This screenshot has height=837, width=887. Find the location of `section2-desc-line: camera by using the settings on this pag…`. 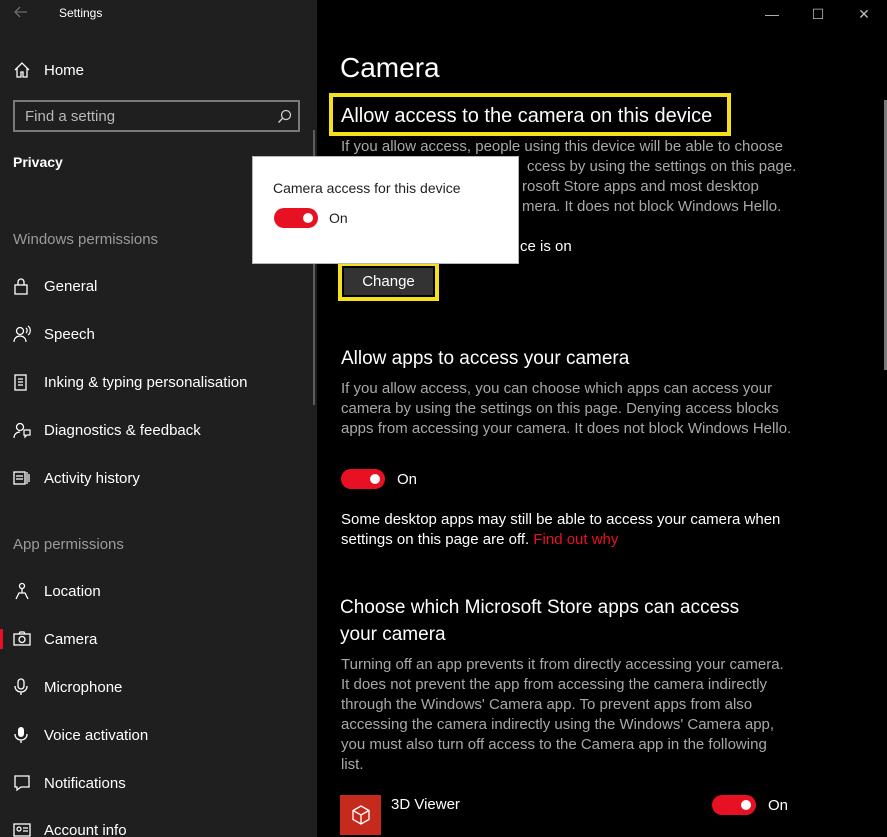

section2-desc-line: camera by using the settings on this pag… is located at coordinates (560, 408).